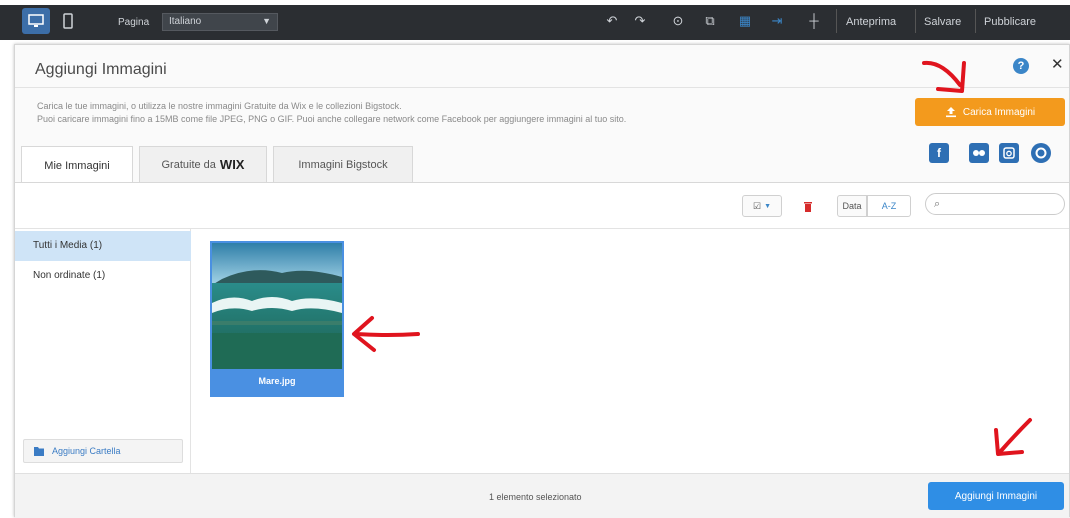 This screenshot has height=518, width=1070. Describe the element at coordinates (710, 21) in the screenshot. I see `copy-icon: ⧉` at that location.